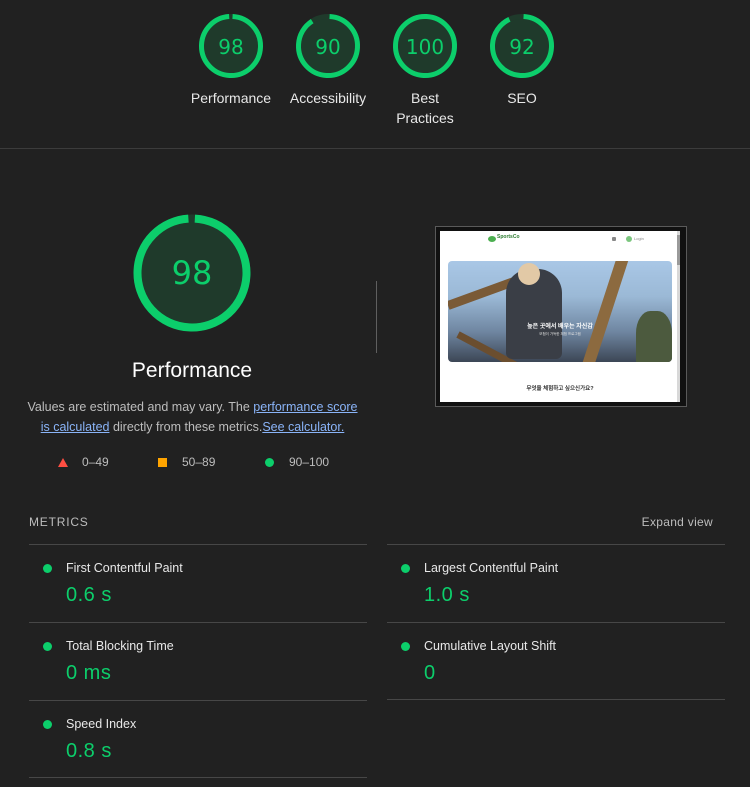 Image resolution: width=750 pixels, height=787 pixels. Describe the element at coordinates (198, 583) in the screenshot. I see `metric-first-contentful-paint: First Contentful Paint 0.6 s` at that location.